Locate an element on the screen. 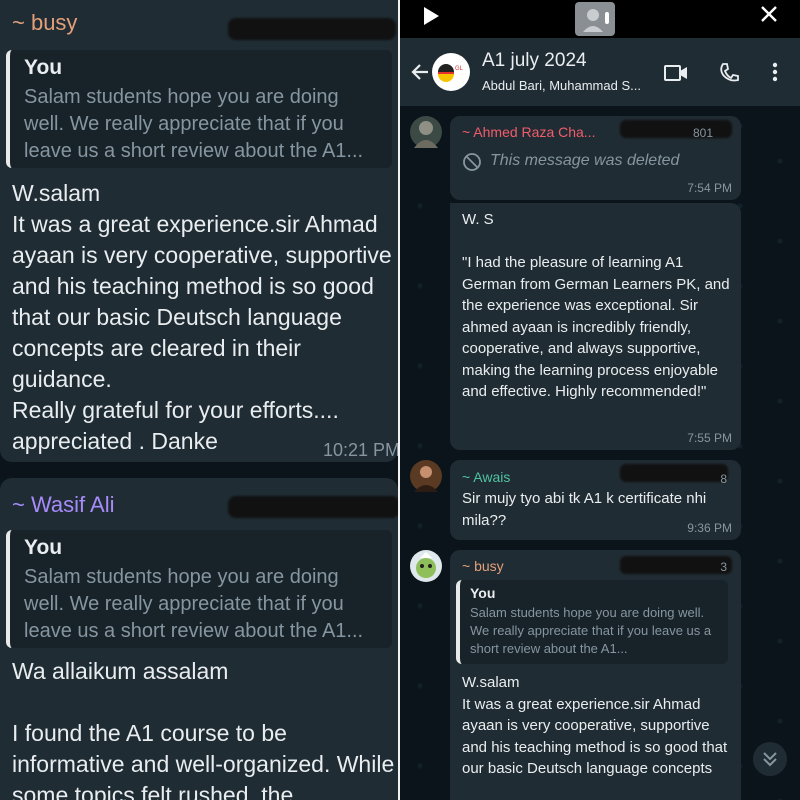 The height and width of the screenshot is (800, 800). sender-name: ~ Wasif Ali is located at coordinates (63, 504).